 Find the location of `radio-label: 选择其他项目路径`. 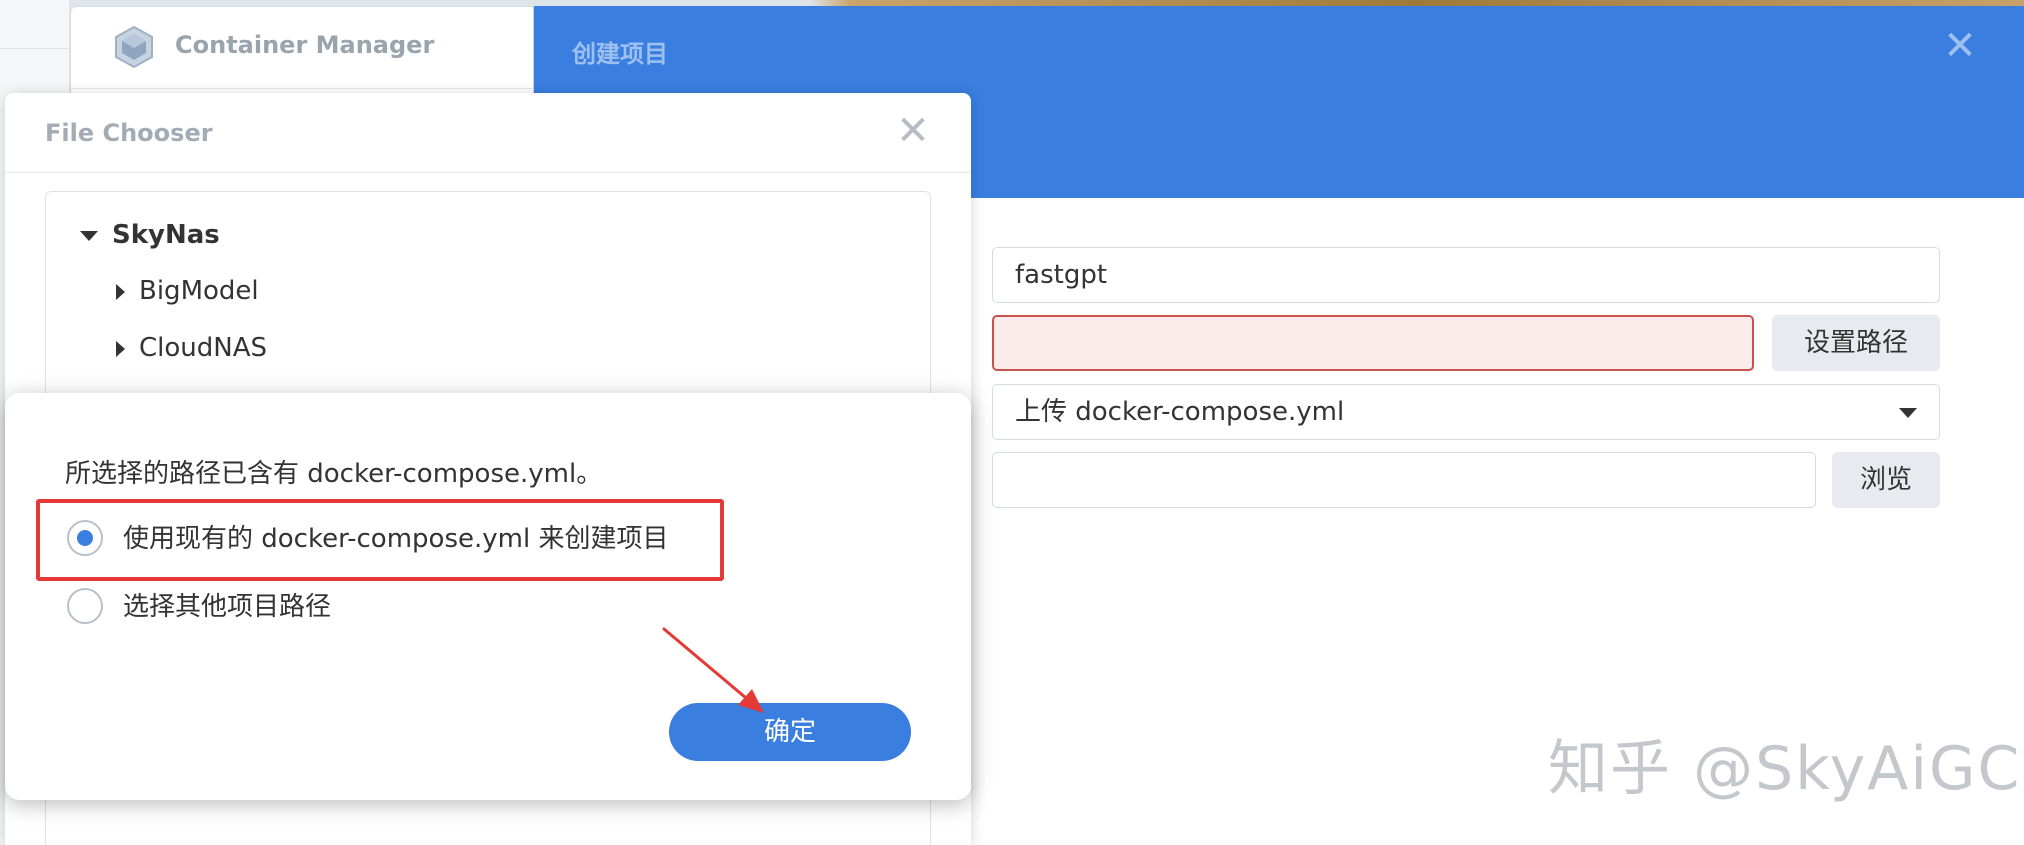

radio-label: 选择其他项目路径 is located at coordinates (227, 607).